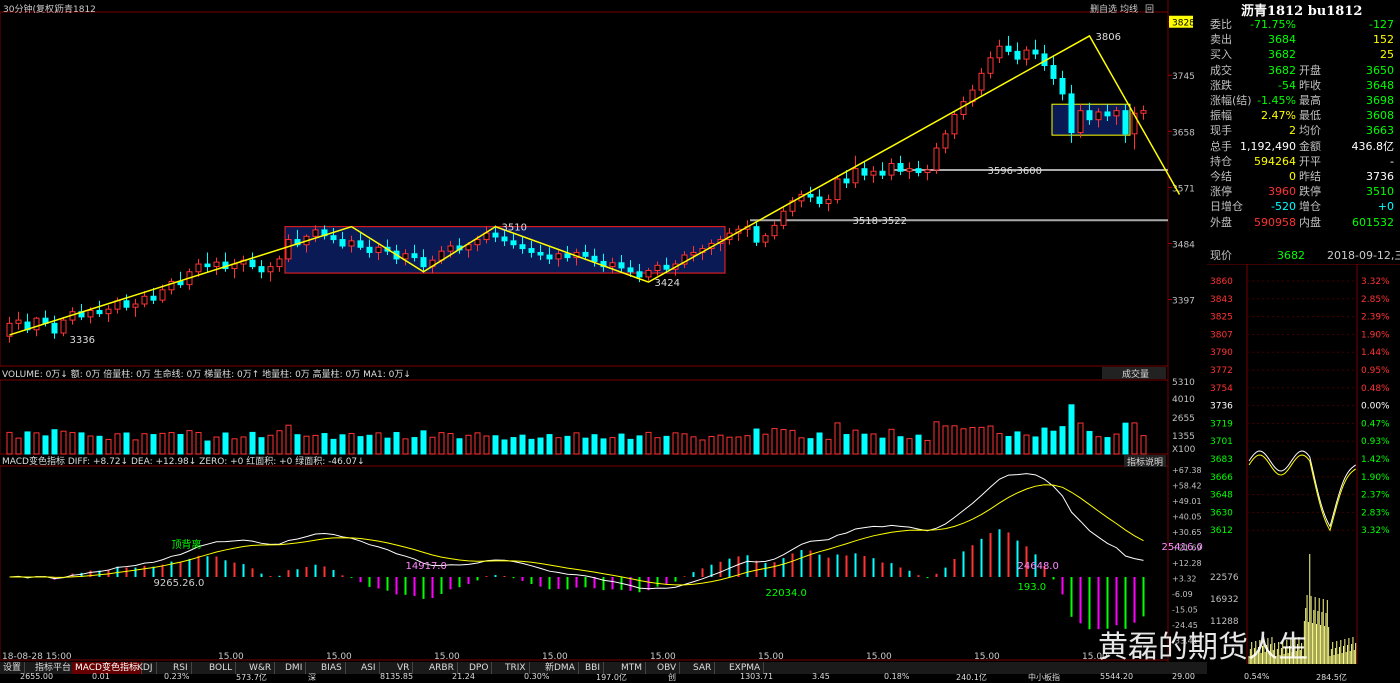  What do you see at coordinates (1375, 407) in the screenshot?
I see `mini-right-tick: 0.00%` at bounding box center [1375, 407].